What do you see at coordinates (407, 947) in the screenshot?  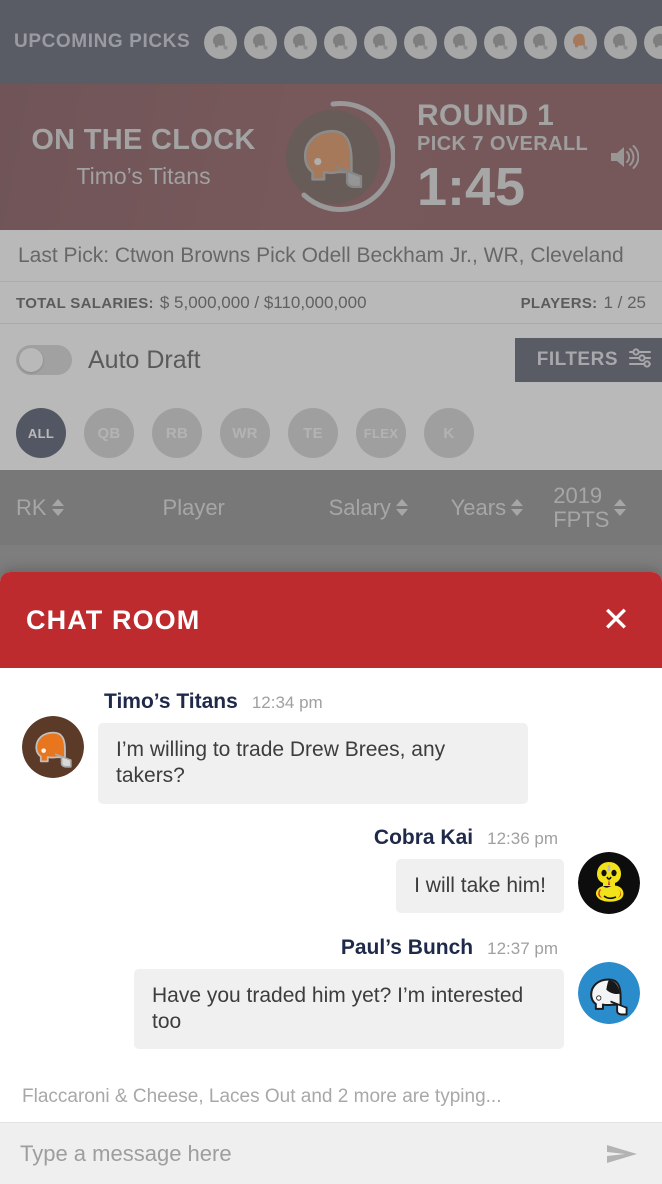 I see `chat-message-sender: Paul’s Bunch` at bounding box center [407, 947].